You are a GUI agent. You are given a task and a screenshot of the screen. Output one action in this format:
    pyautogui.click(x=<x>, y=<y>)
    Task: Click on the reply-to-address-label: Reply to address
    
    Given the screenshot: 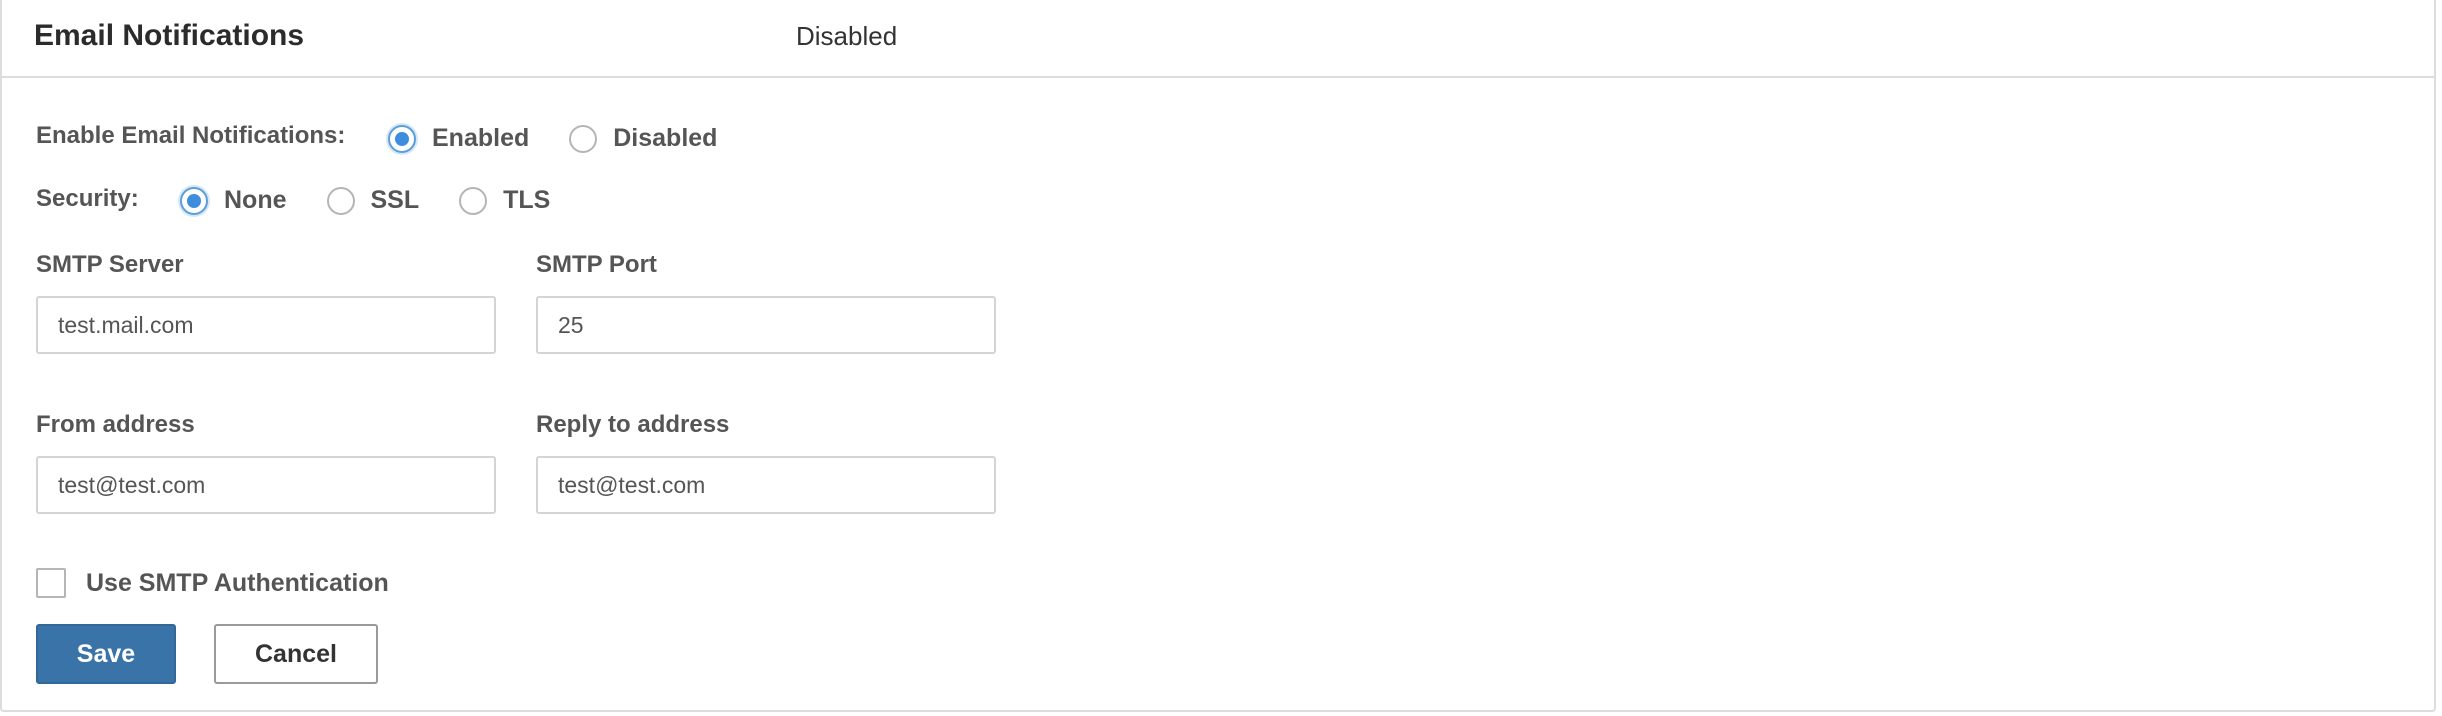 What is the action you would take?
    pyautogui.click(x=633, y=424)
    